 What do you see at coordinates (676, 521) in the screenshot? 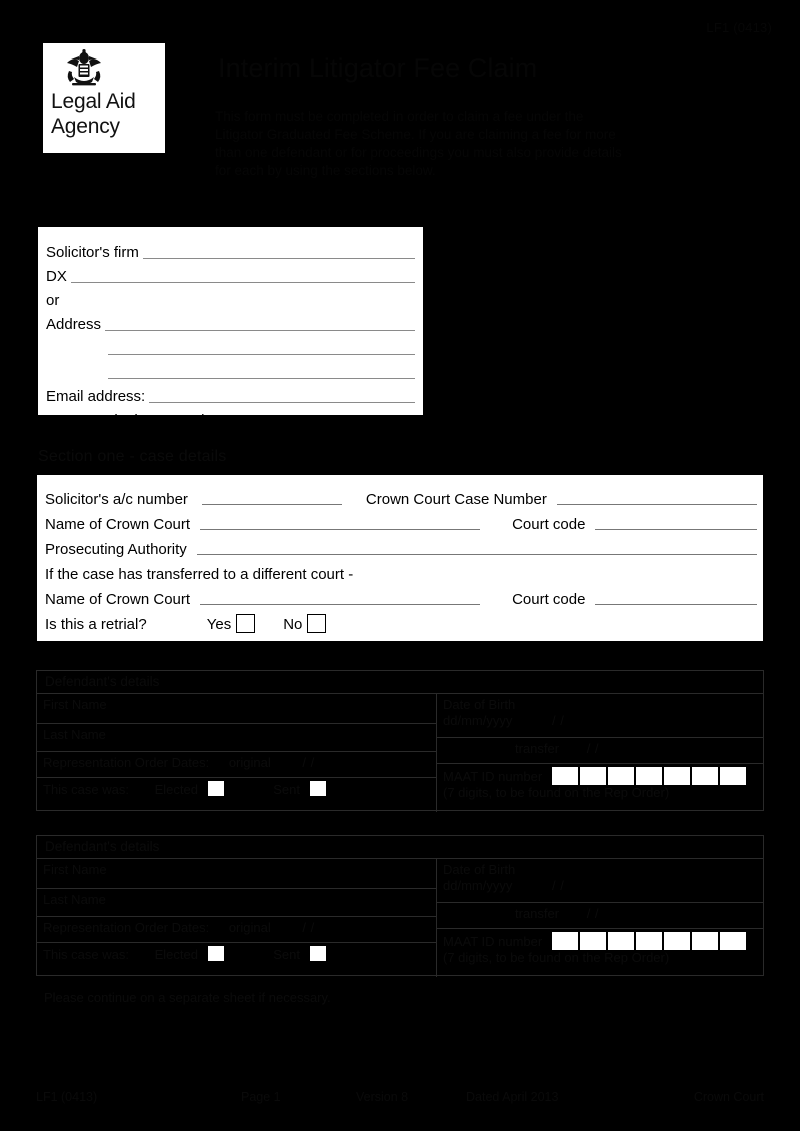
I see `court-code-input` at bounding box center [676, 521].